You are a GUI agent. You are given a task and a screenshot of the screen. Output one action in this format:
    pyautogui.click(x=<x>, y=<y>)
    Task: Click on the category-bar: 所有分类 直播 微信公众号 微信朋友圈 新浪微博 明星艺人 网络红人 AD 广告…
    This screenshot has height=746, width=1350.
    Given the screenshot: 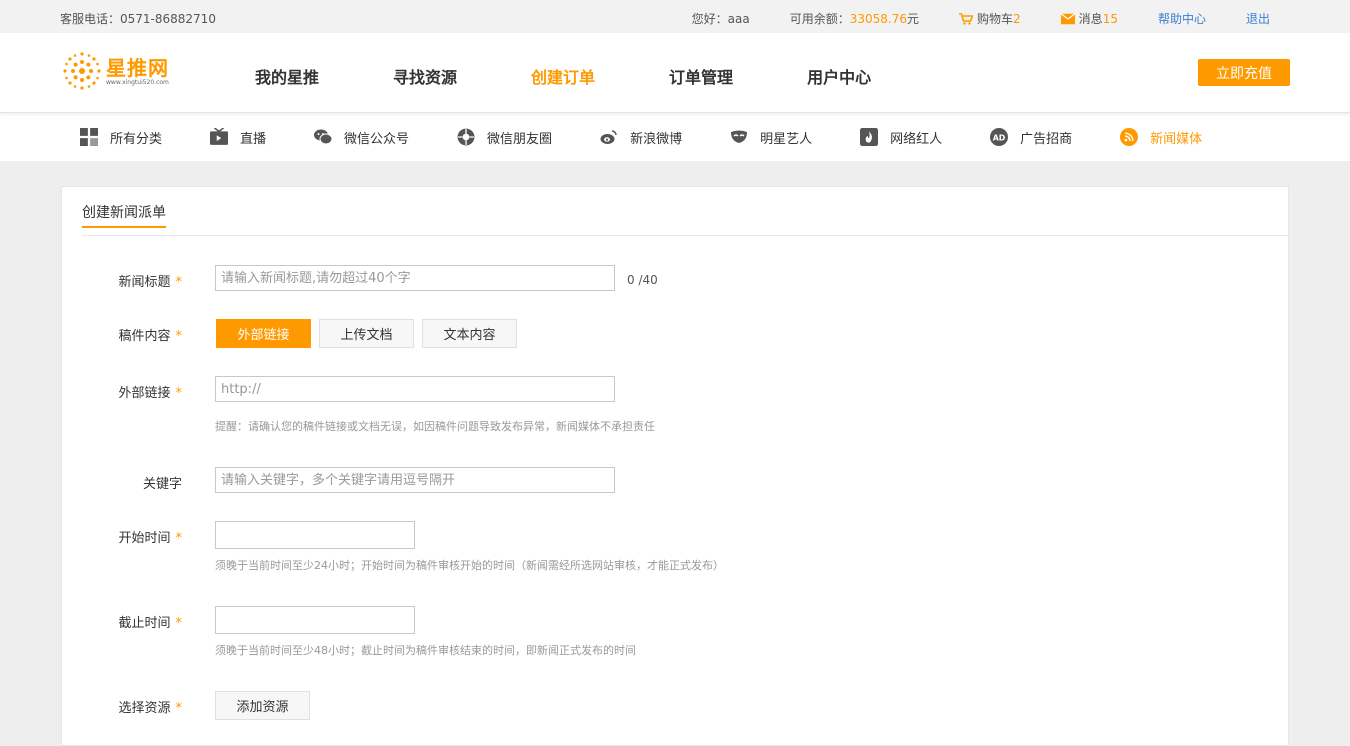 What is the action you would take?
    pyautogui.click(x=675, y=137)
    